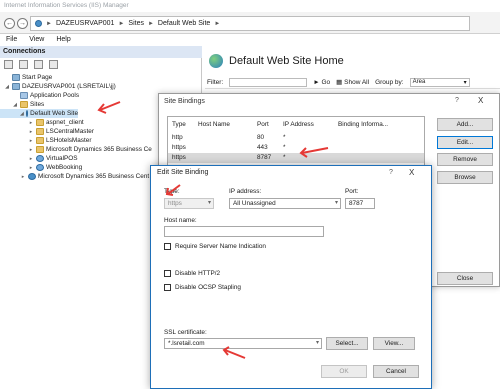 The image size is (500, 389). What do you see at coordinates (173, 190) in the screenshot?
I see `arrow-type-field` at bounding box center [173, 190].